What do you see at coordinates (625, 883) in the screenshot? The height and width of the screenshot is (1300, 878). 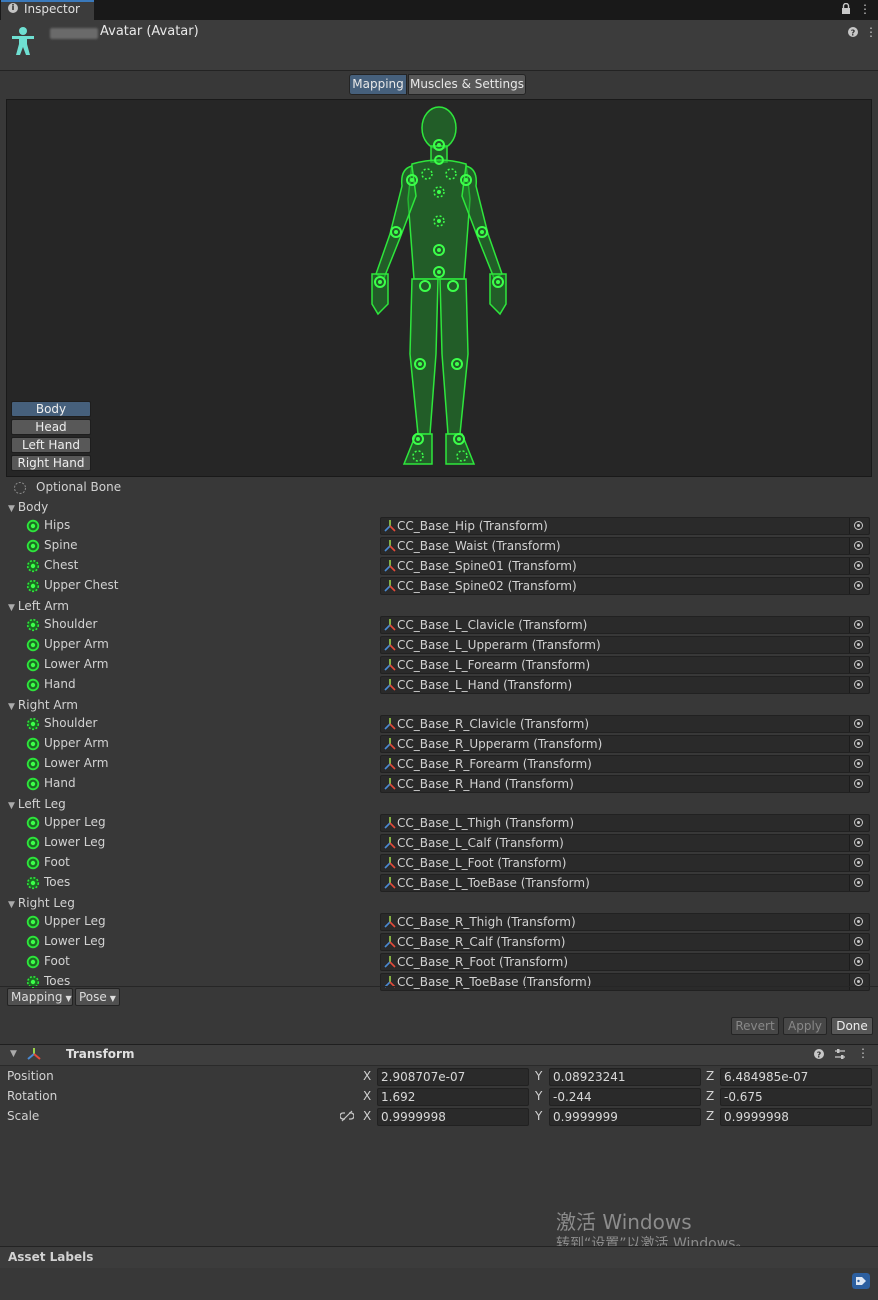 I see `bone-transform-field: CC_Base_L_ToeBase (Transform)` at bounding box center [625, 883].